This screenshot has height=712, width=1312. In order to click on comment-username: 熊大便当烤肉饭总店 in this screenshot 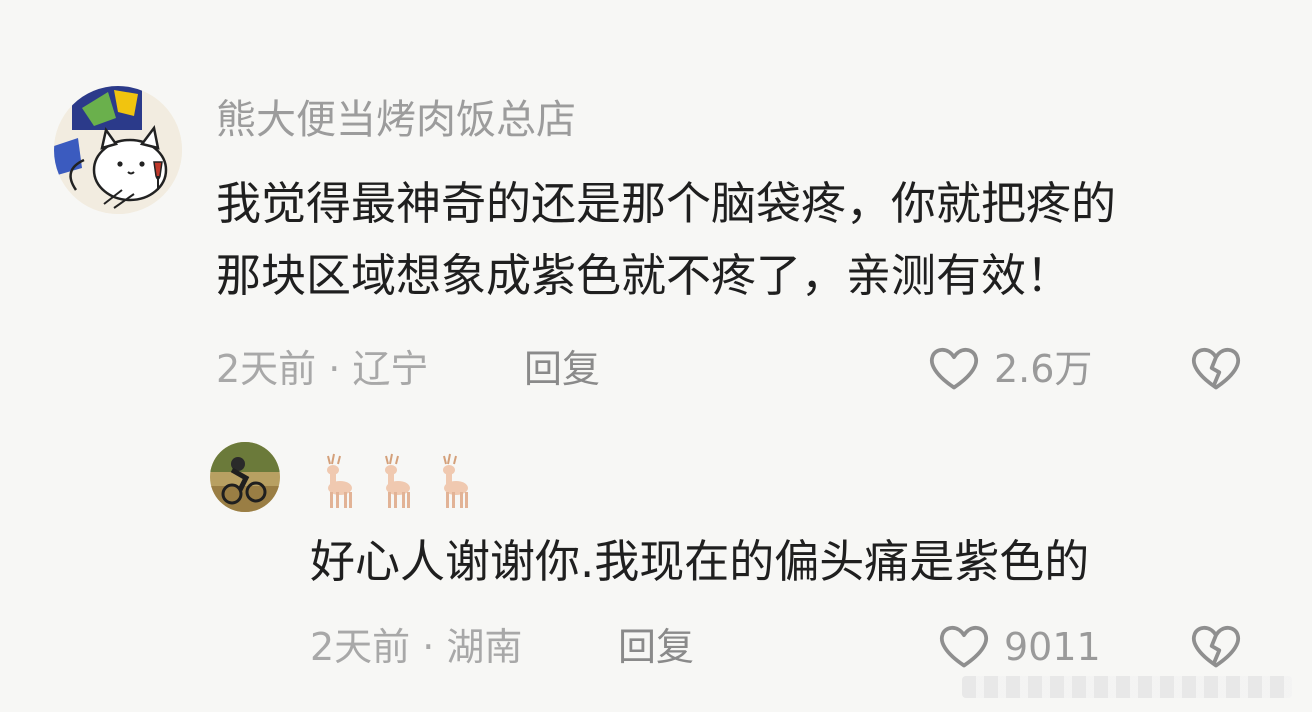, I will do `click(396, 120)`.